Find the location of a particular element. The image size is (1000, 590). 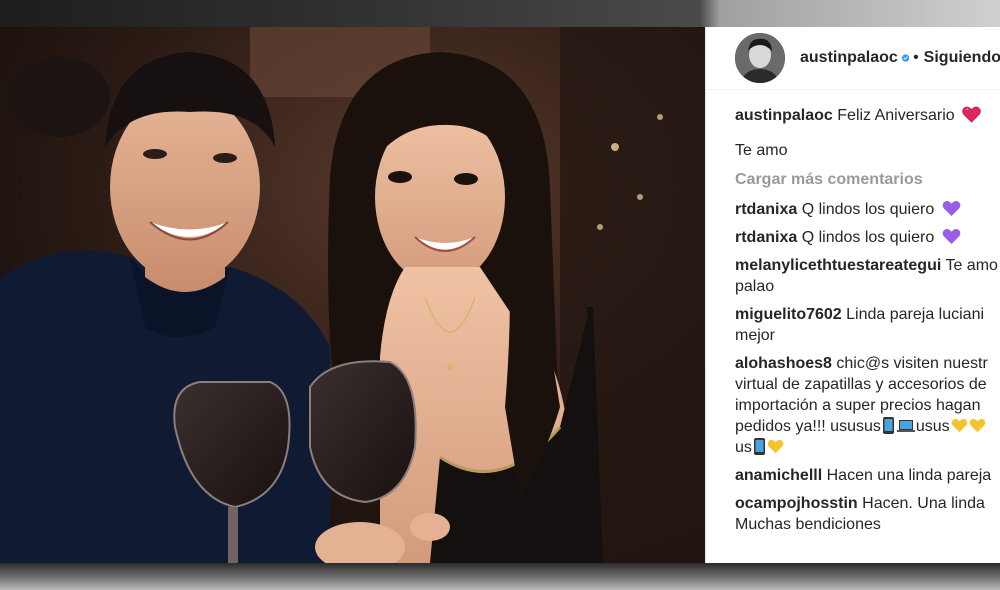

red-heart-icon is located at coordinates (971, 114).